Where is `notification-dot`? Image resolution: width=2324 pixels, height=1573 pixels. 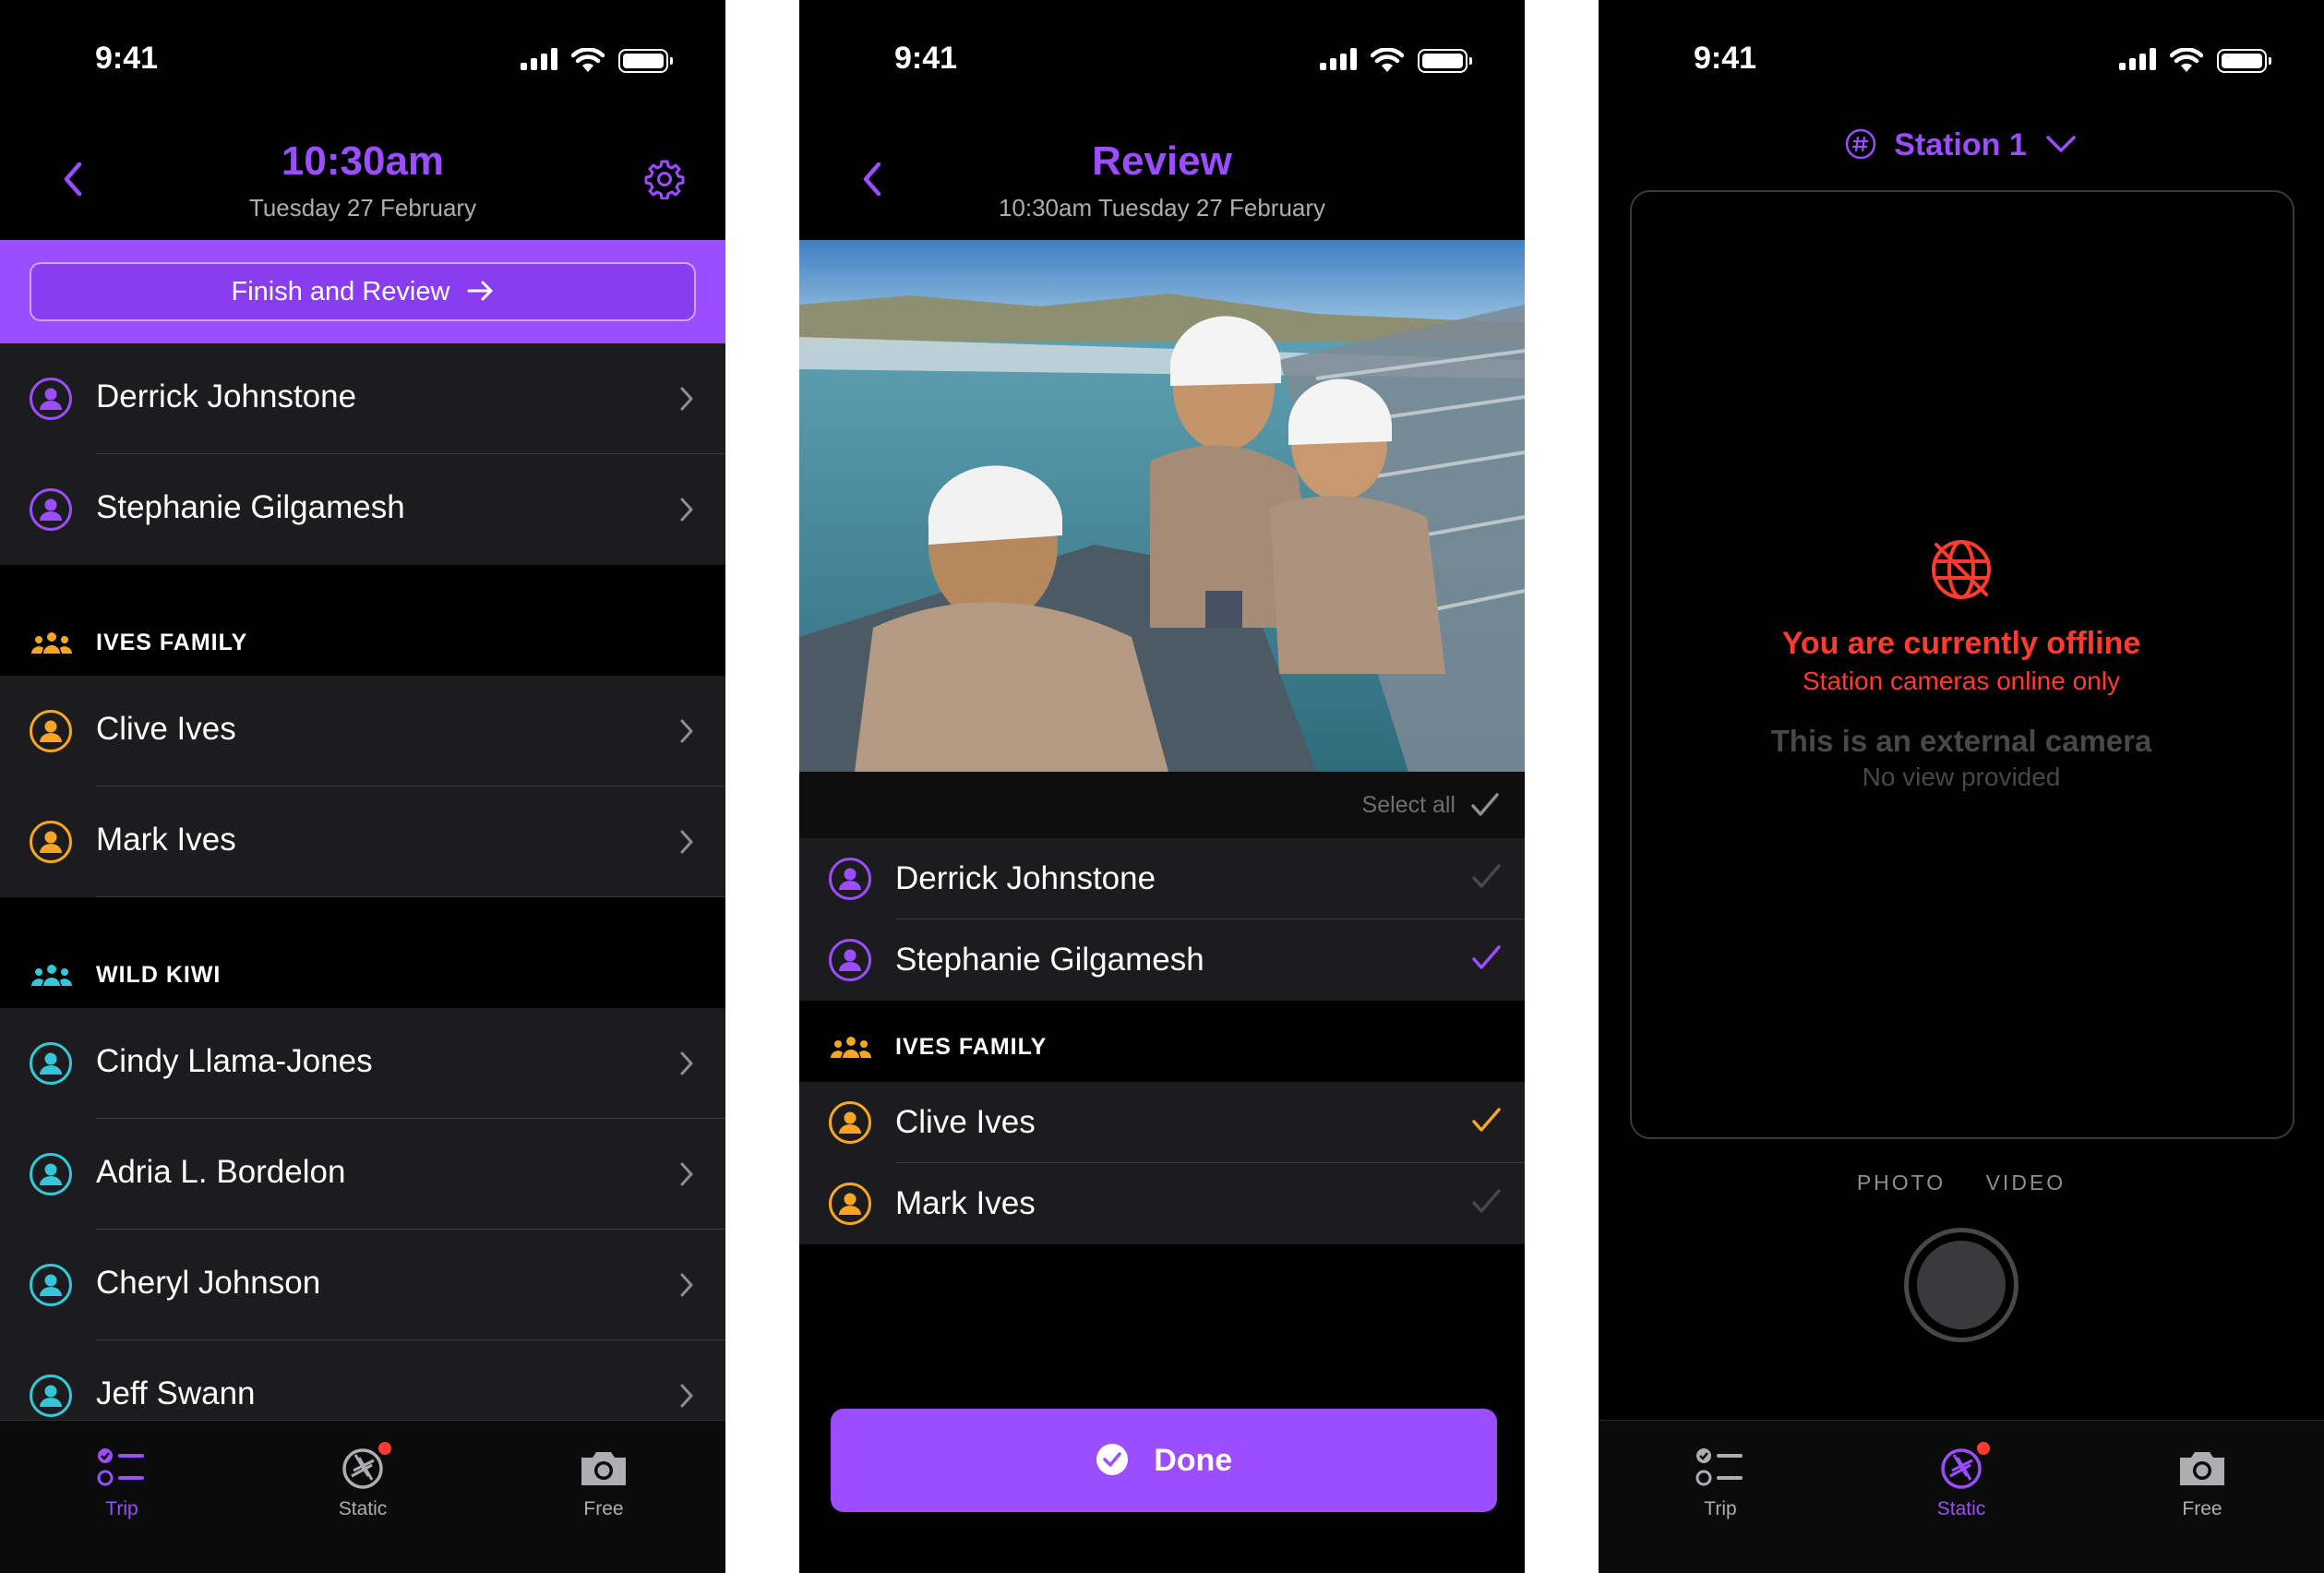
notification-dot is located at coordinates (1983, 1448).